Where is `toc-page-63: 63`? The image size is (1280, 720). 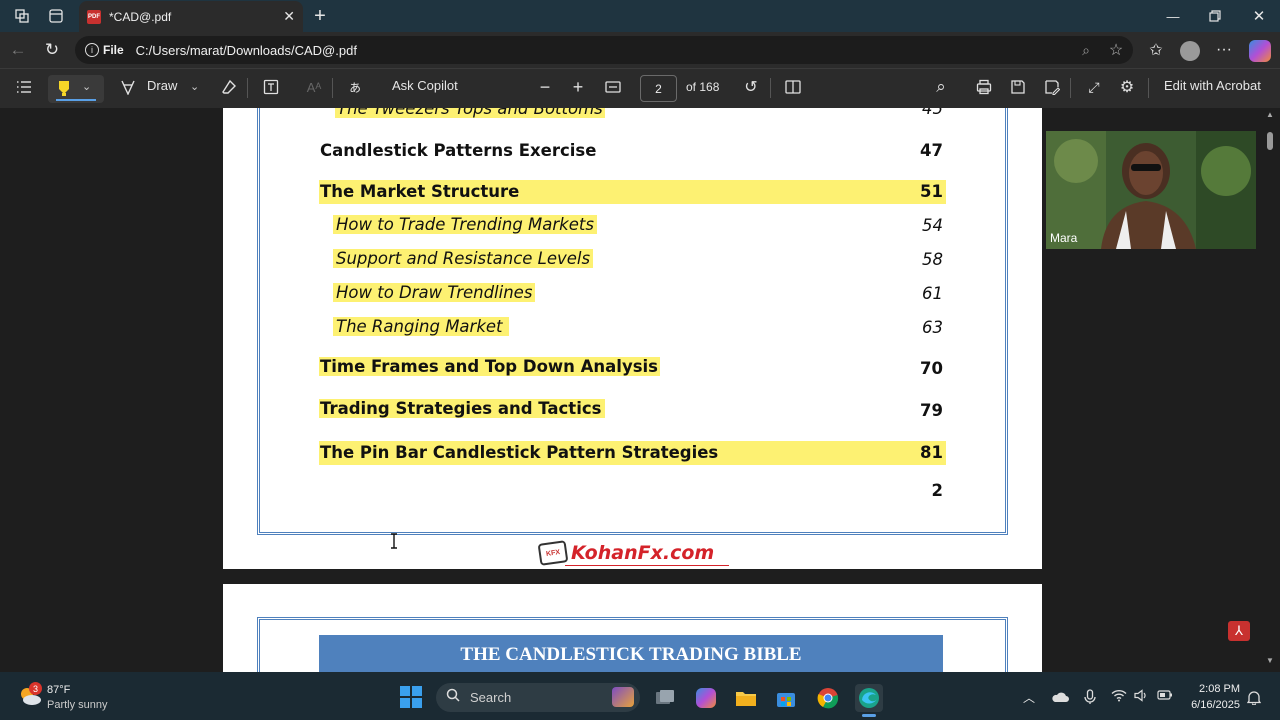 toc-page-63: 63 is located at coordinates (932, 327).